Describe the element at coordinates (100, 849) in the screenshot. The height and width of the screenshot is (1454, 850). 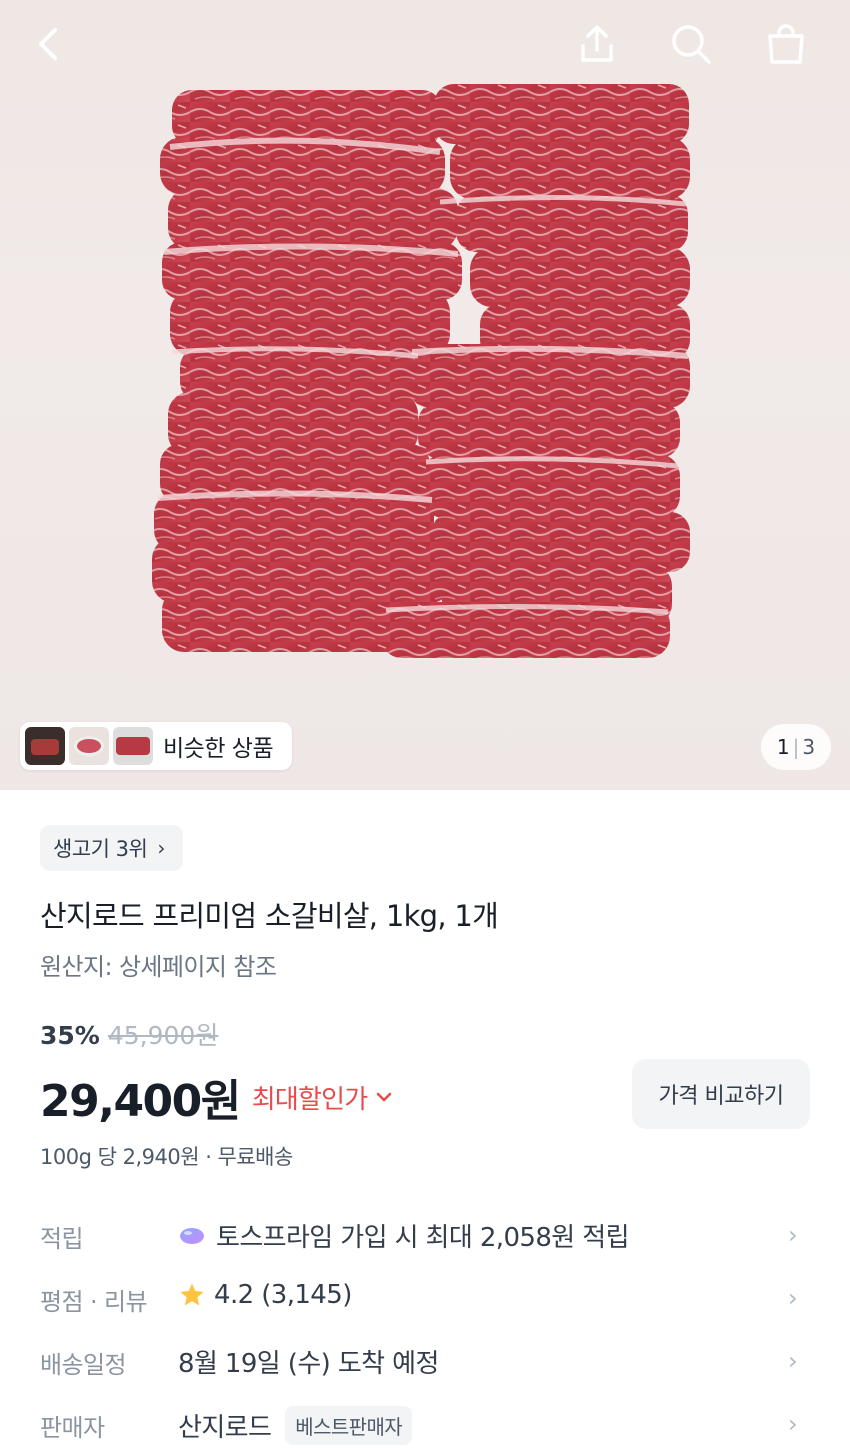
I see `rank-label: 생고기 3위` at that location.